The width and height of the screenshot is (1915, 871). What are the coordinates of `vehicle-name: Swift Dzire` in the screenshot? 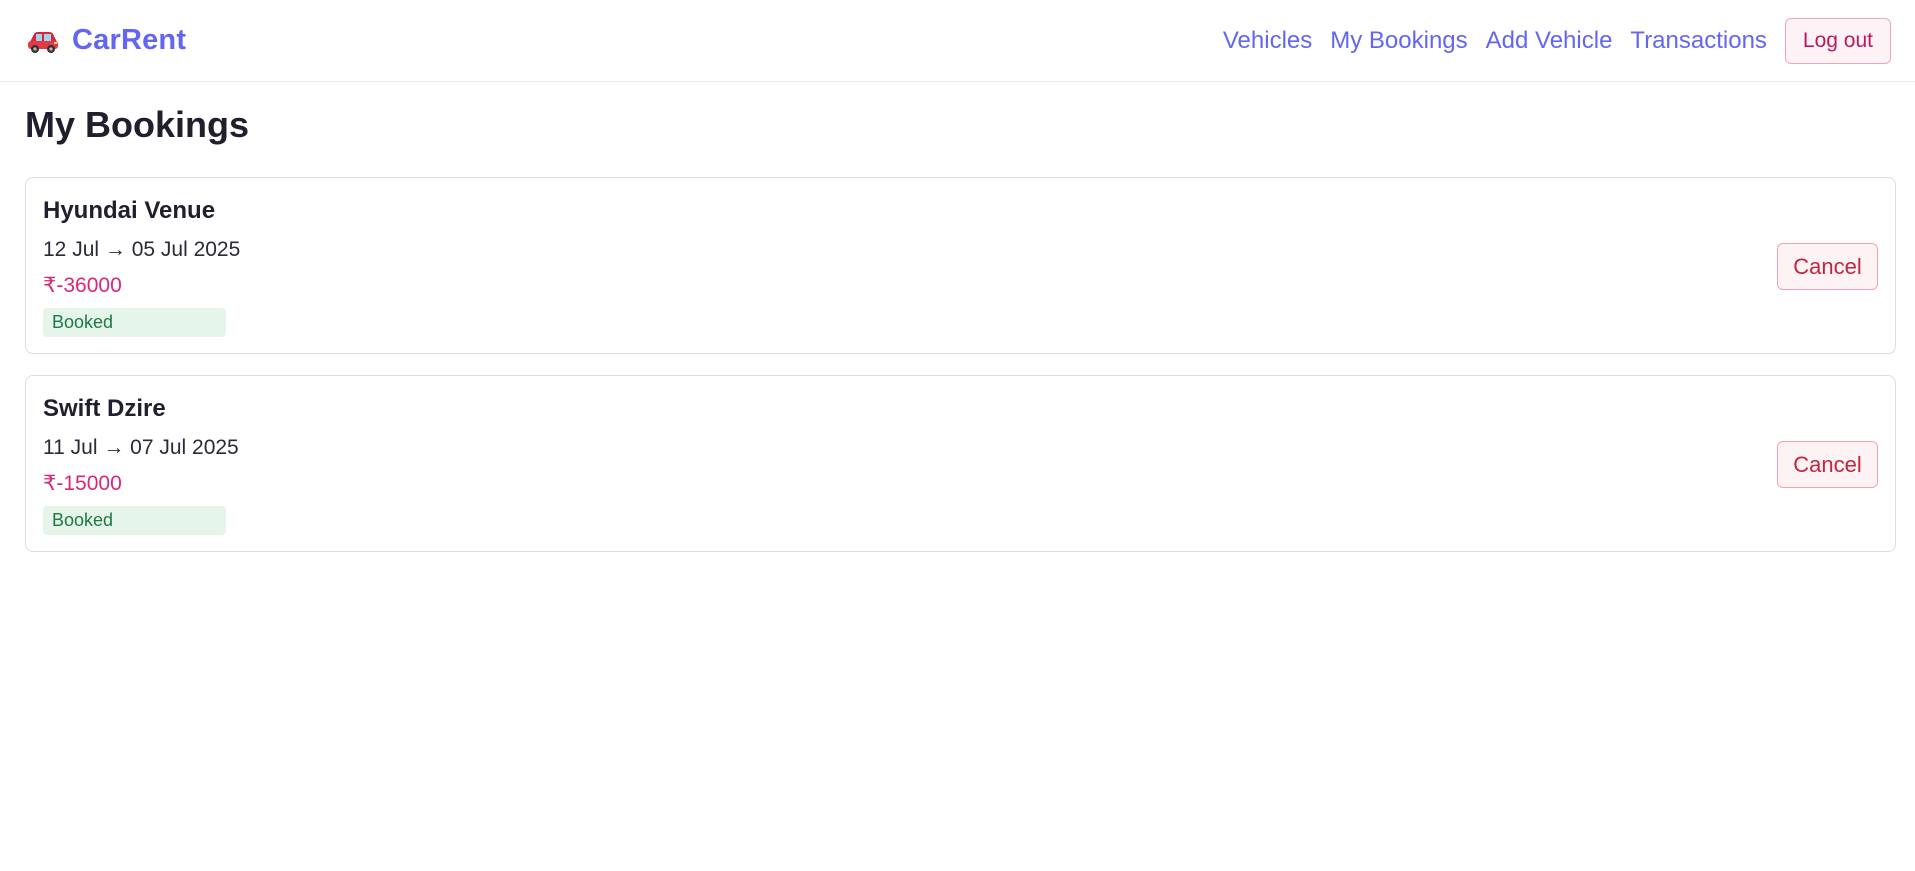 It's located at (104, 408).